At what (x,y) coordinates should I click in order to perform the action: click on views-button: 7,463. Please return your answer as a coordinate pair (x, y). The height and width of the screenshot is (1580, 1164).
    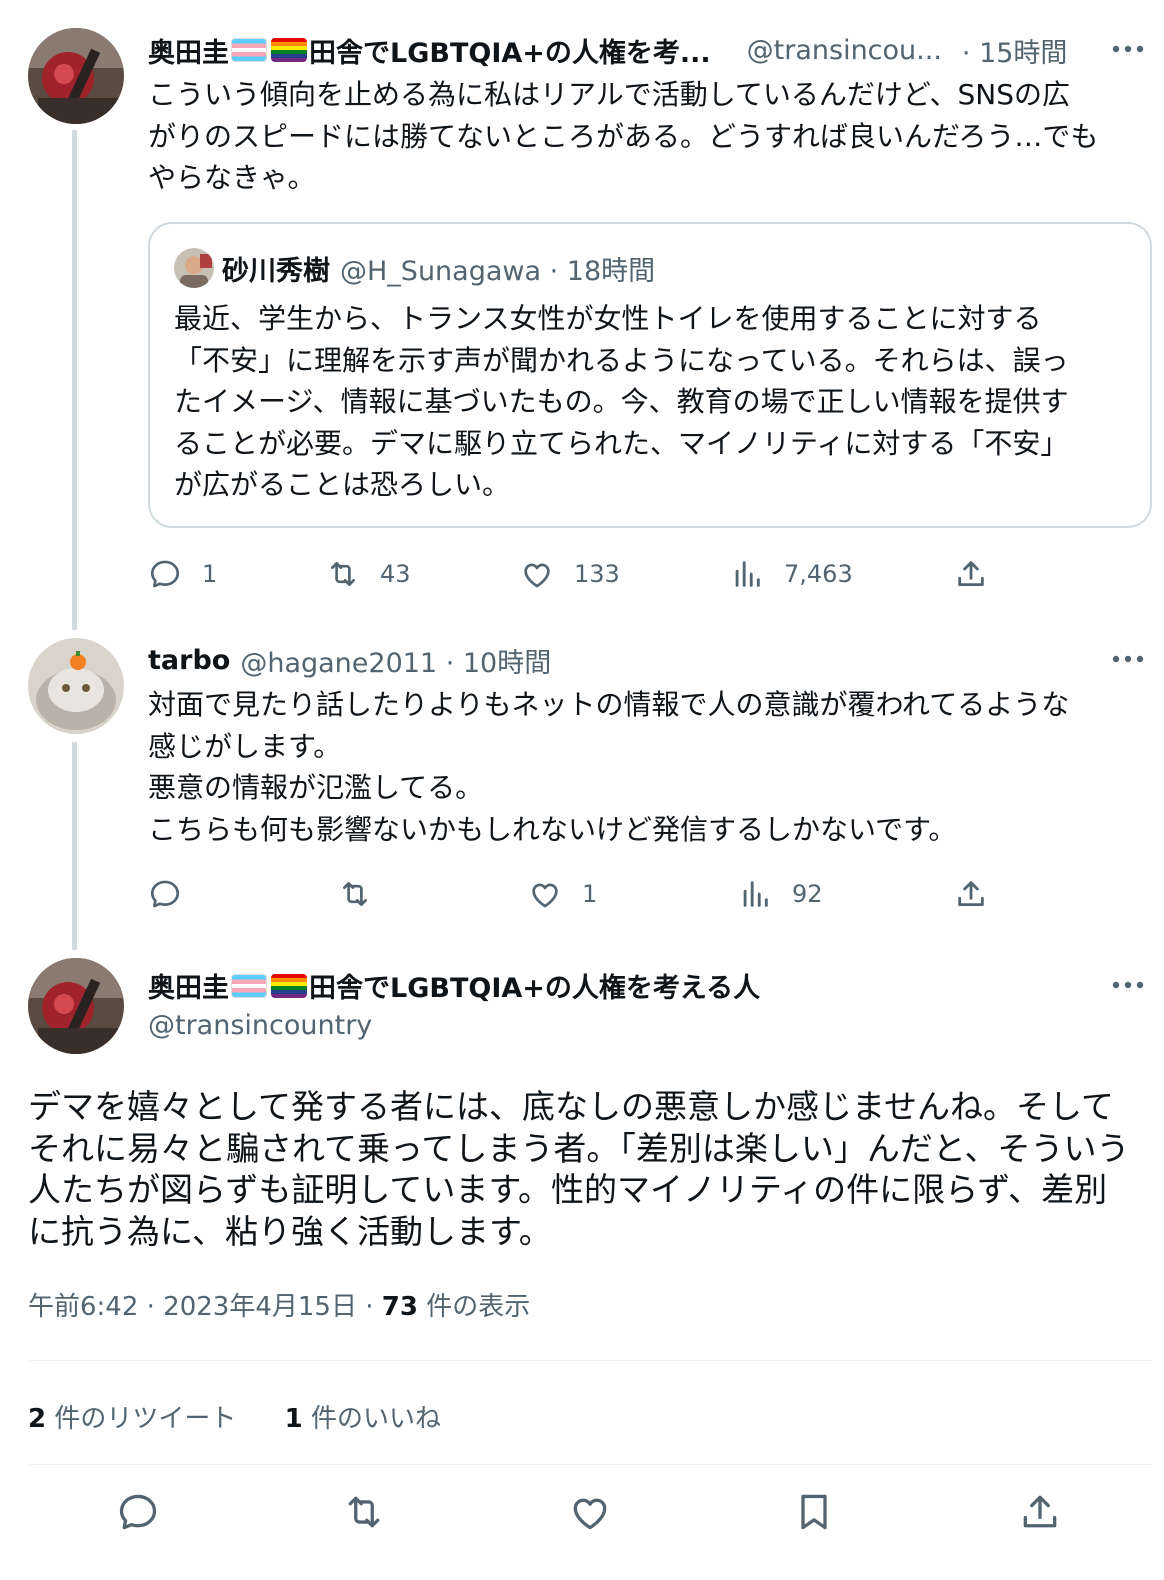
    Looking at the image, I should click on (791, 574).